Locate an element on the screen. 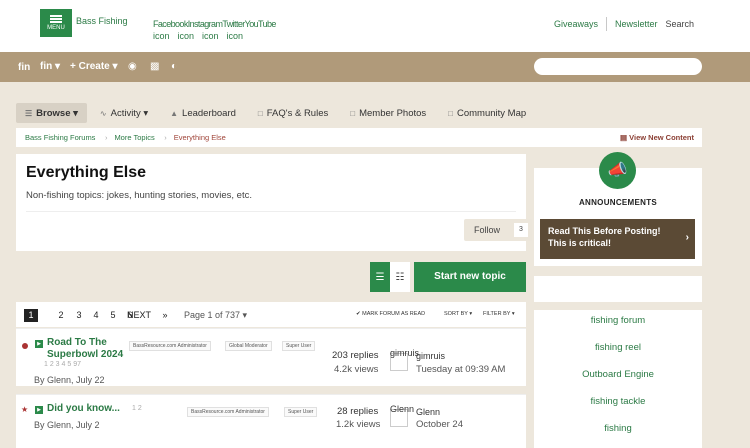 This screenshot has height=448, width=750. twitter-icon: icon is located at coordinates (210, 36).